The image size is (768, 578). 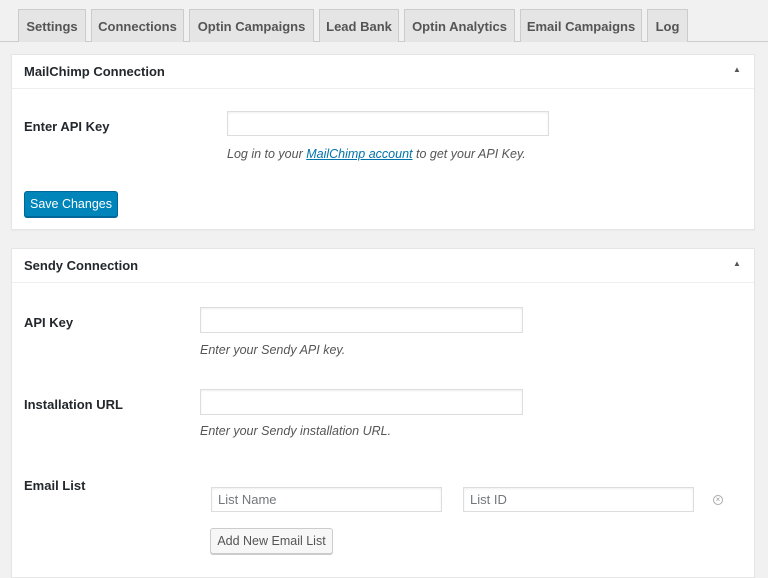 What do you see at coordinates (361, 402) in the screenshot?
I see `installation-url-input` at bounding box center [361, 402].